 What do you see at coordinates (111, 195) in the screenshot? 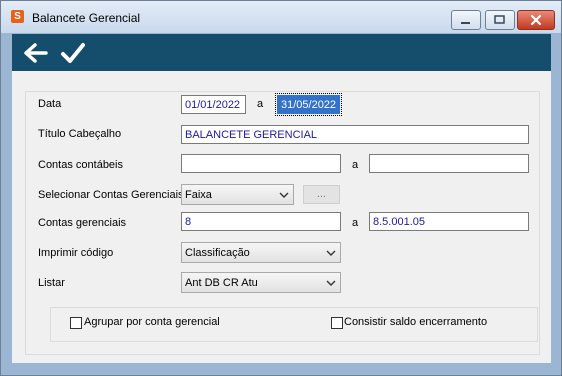
I see `selecionar-label: Selecionar Contas Gerenciais` at bounding box center [111, 195].